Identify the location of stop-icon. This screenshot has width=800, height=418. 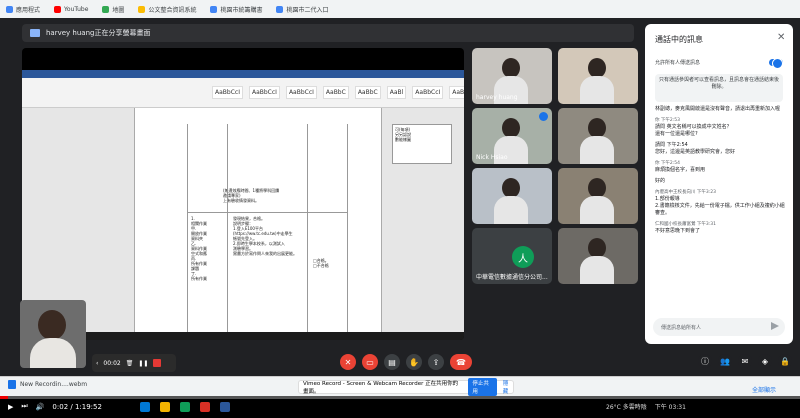
(157, 363).